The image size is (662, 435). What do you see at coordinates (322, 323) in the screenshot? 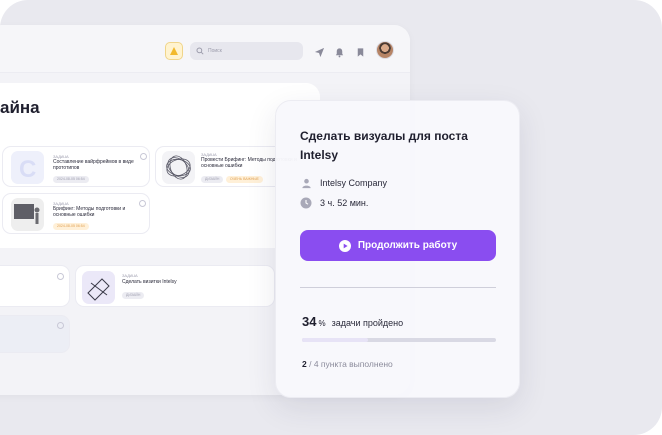
I see `progress-unit: %` at bounding box center [322, 323].